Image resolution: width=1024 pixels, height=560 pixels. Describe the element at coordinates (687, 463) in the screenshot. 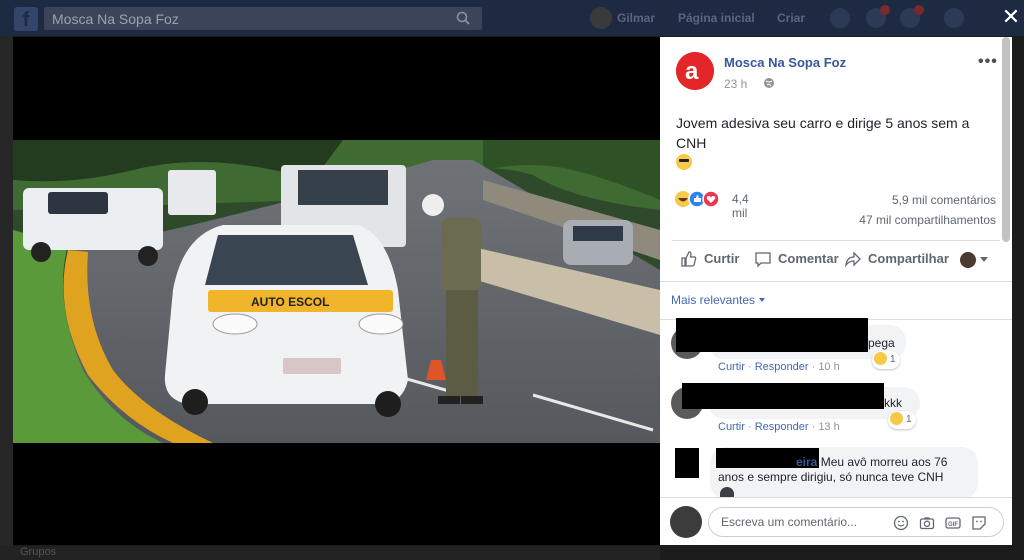

I see `redacted-avatar` at that location.